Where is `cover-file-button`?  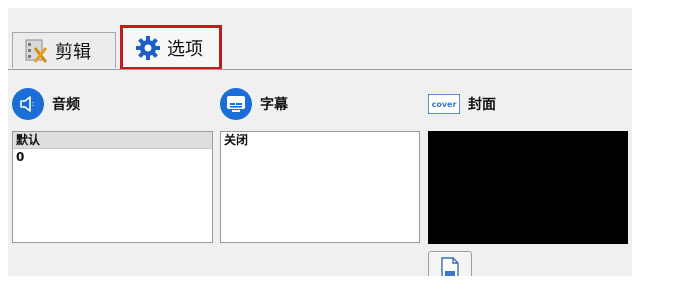
cover-file-button is located at coordinates (450, 263).